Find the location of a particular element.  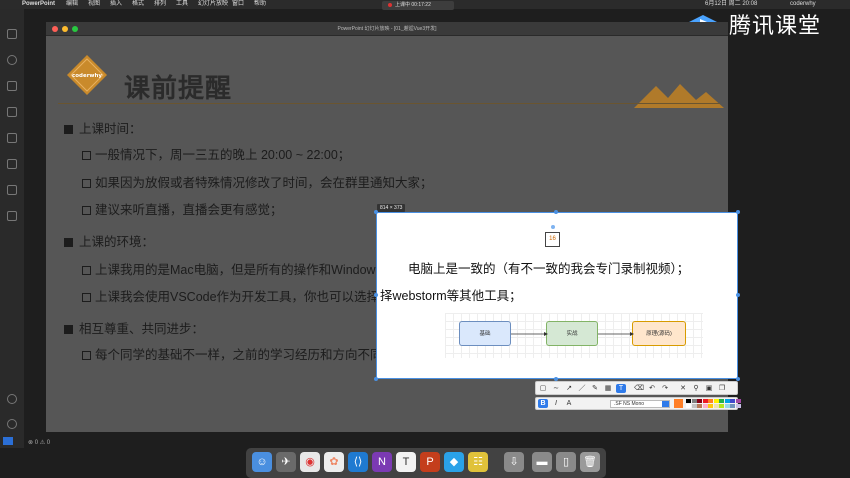

recording-indicator: 上课中 00:17:22 is located at coordinates (418, 5).